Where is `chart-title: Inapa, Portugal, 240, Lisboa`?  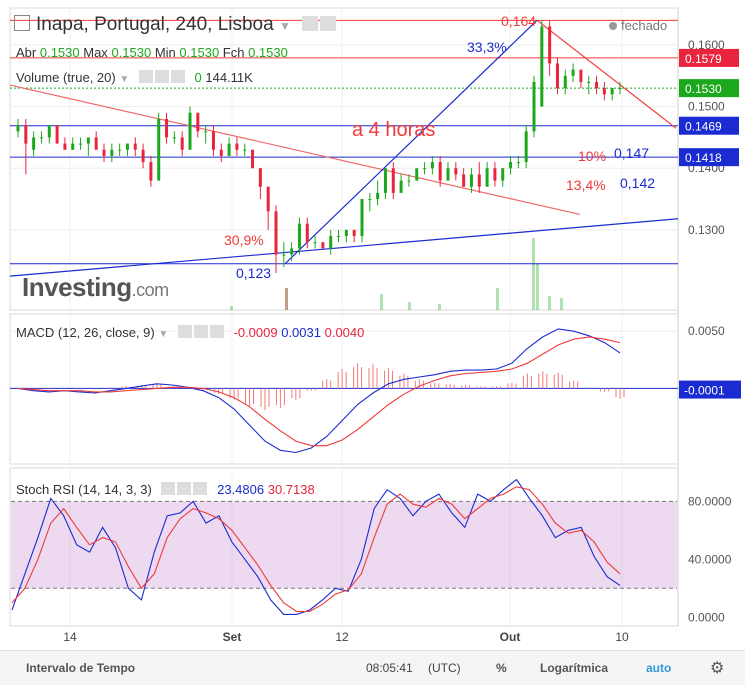
chart-title: Inapa, Portugal, 240, Lisboa is located at coordinates (155, 24).